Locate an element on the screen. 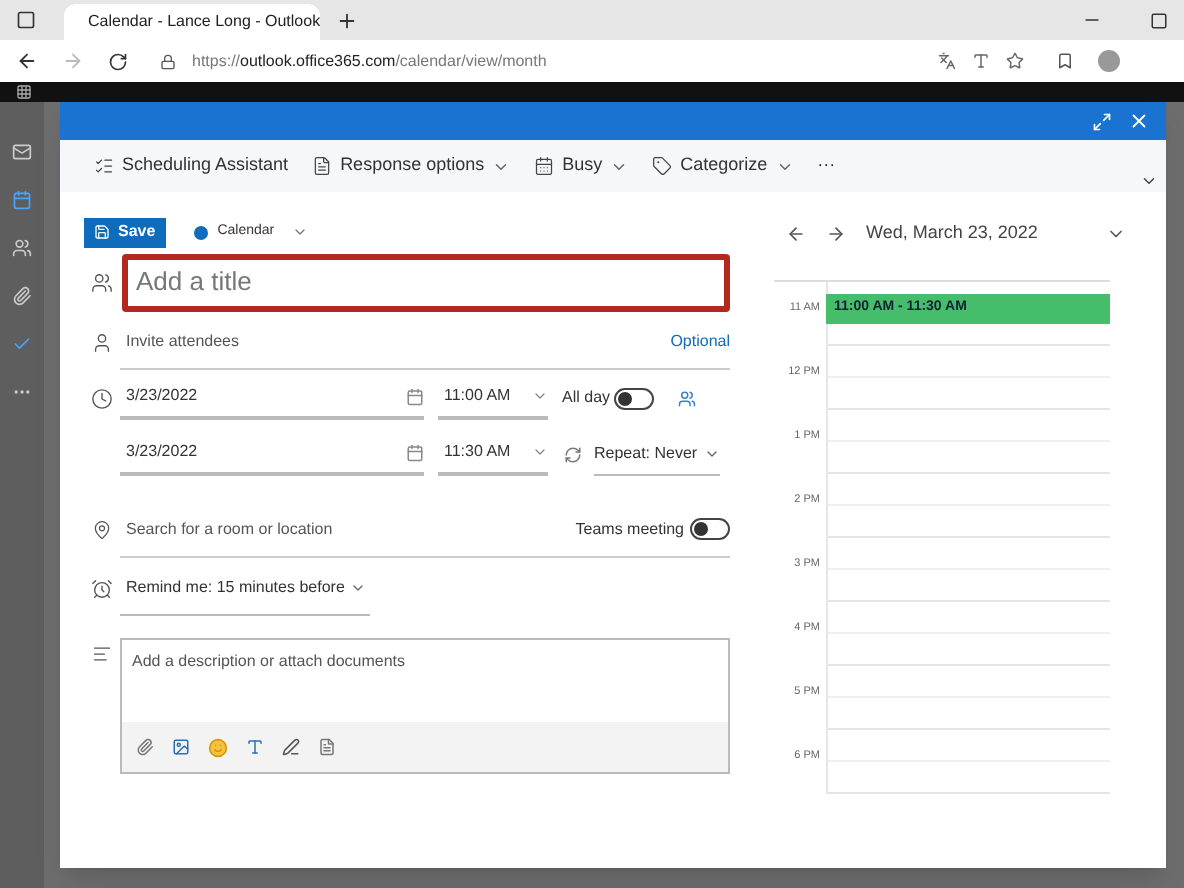 This screenshot has height=888, width=1184. title-field: Add a title is located at coordinates (426, 282).